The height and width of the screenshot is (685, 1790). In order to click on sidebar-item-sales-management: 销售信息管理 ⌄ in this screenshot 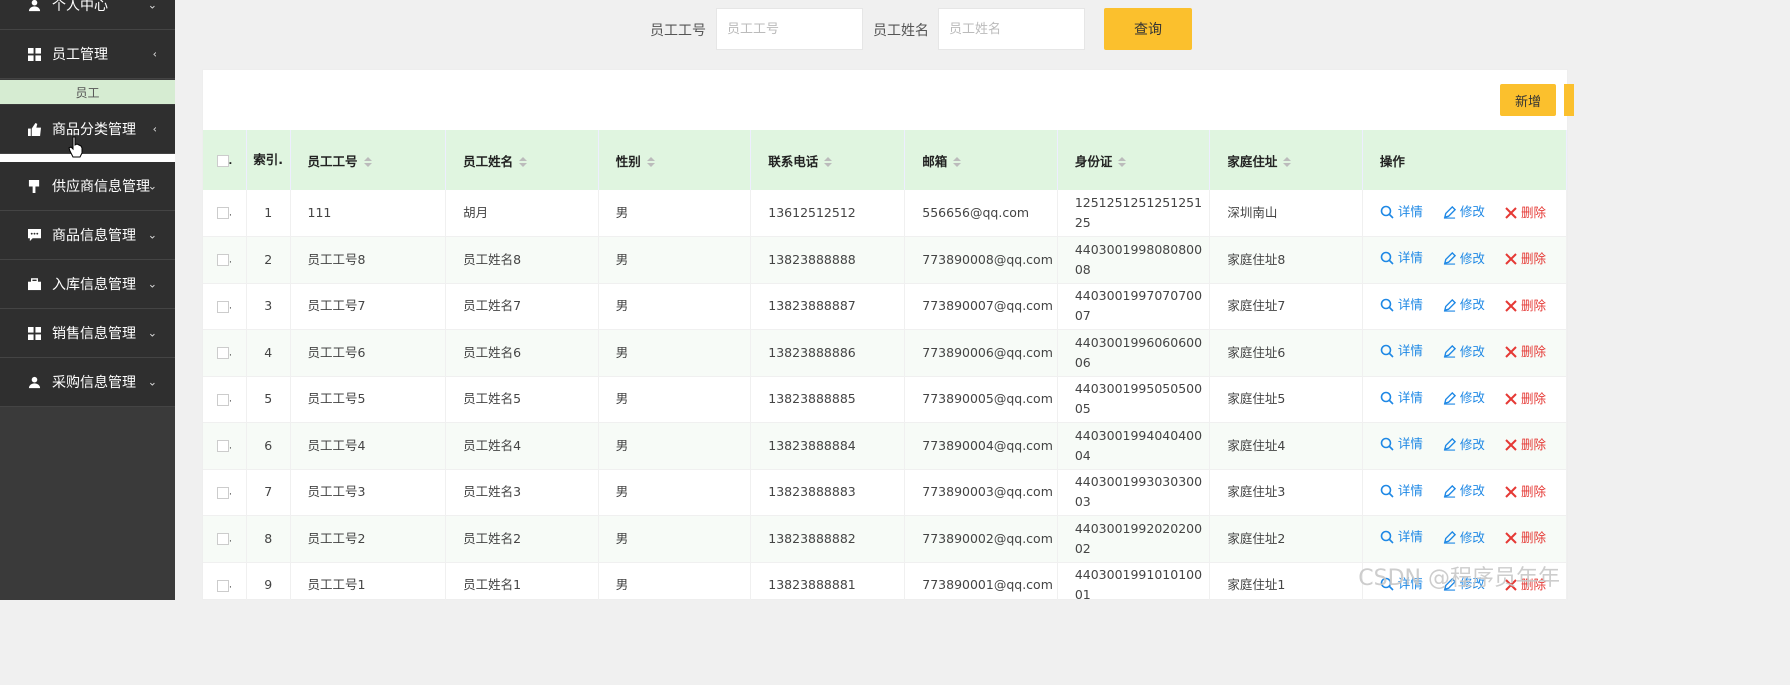, I will do `click(87, 333)`.